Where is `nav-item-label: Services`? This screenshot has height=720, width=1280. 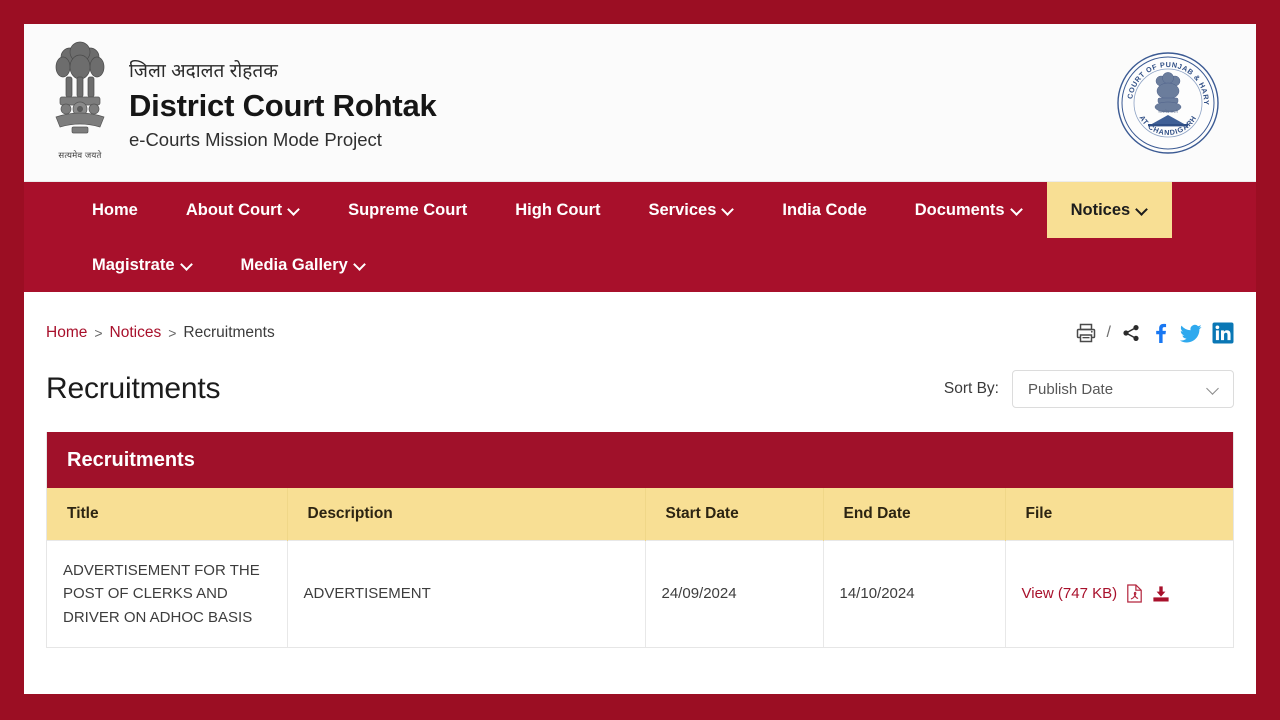
nav-item-label: Services is located at coordinates (682, 209).